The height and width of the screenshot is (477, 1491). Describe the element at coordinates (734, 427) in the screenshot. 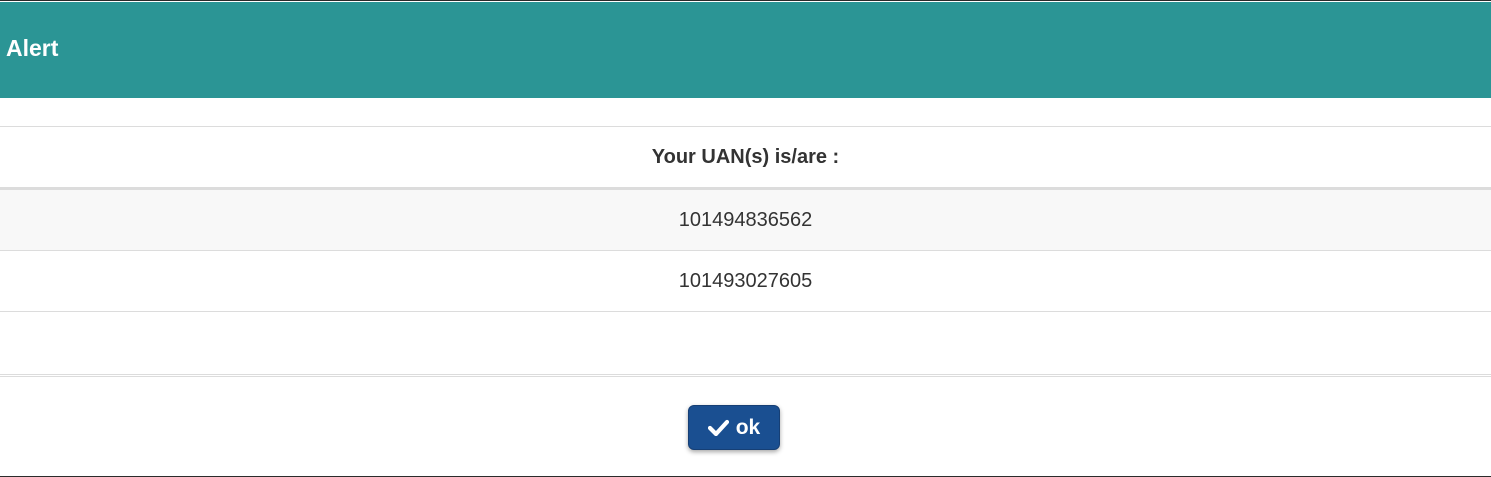

I see `ok-button: ok` at that location.